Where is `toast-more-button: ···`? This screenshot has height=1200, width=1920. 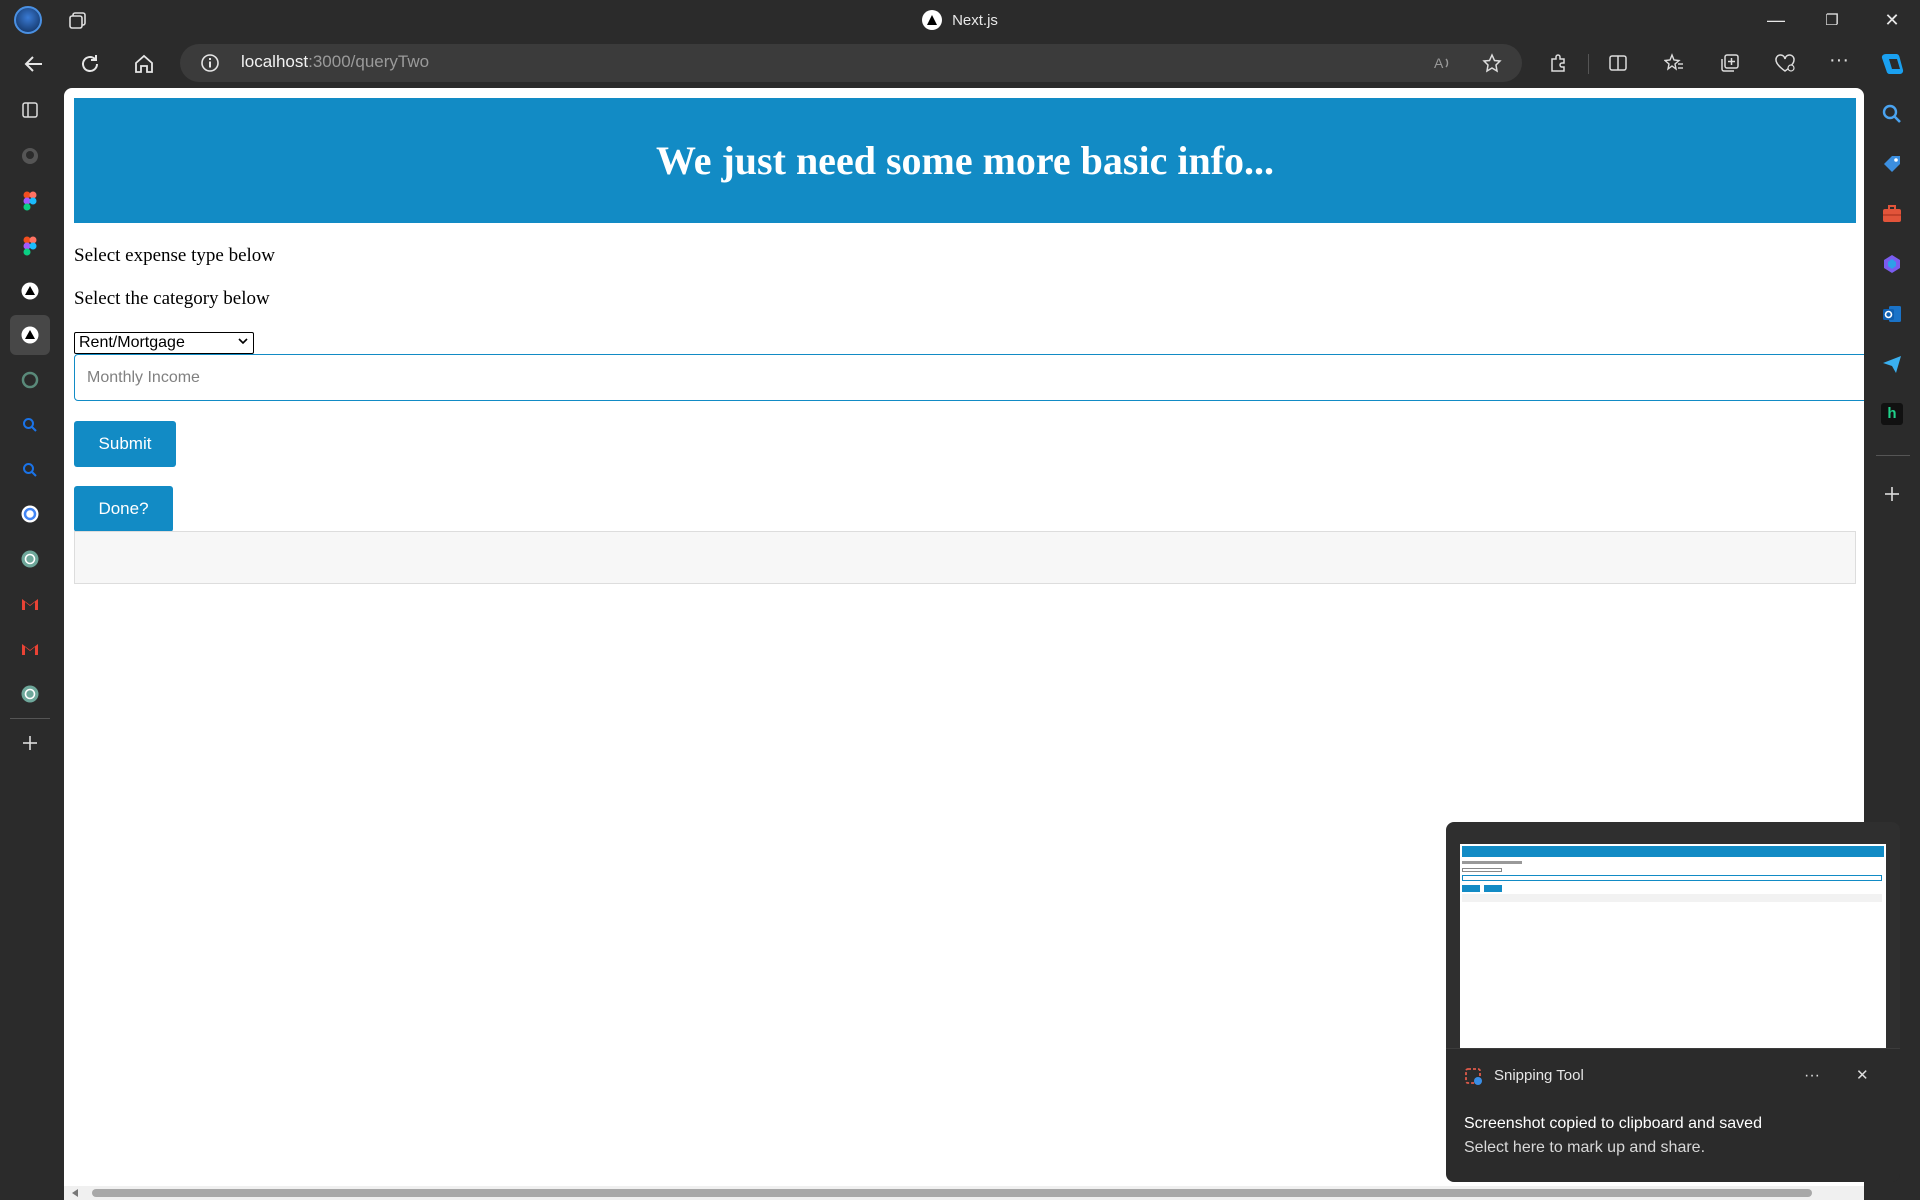
toast-more-button: ··· is located at coordinates (1812, 1076).